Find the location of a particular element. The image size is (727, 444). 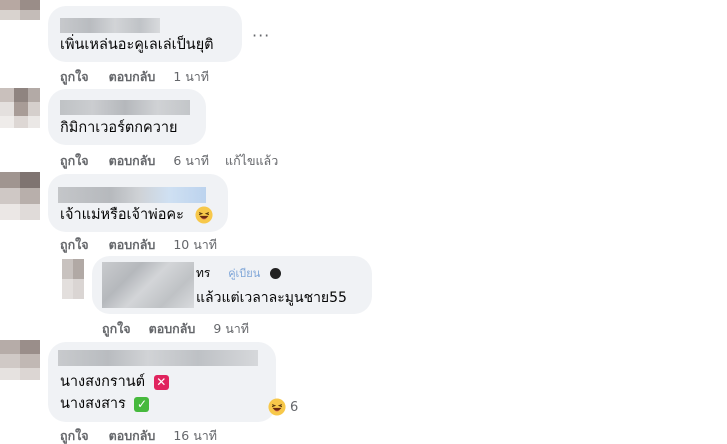

reply-actions: ถูกใจ ตอบกลับ 9 นาที is located at coordinates (175, 329).